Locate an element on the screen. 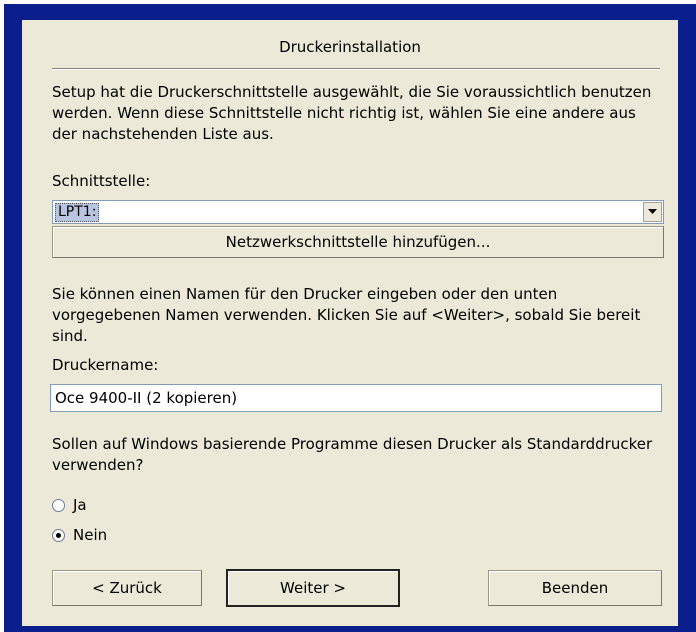 The image size is (696, 632). chevron-down-icon is located at coordinates (652, 211).